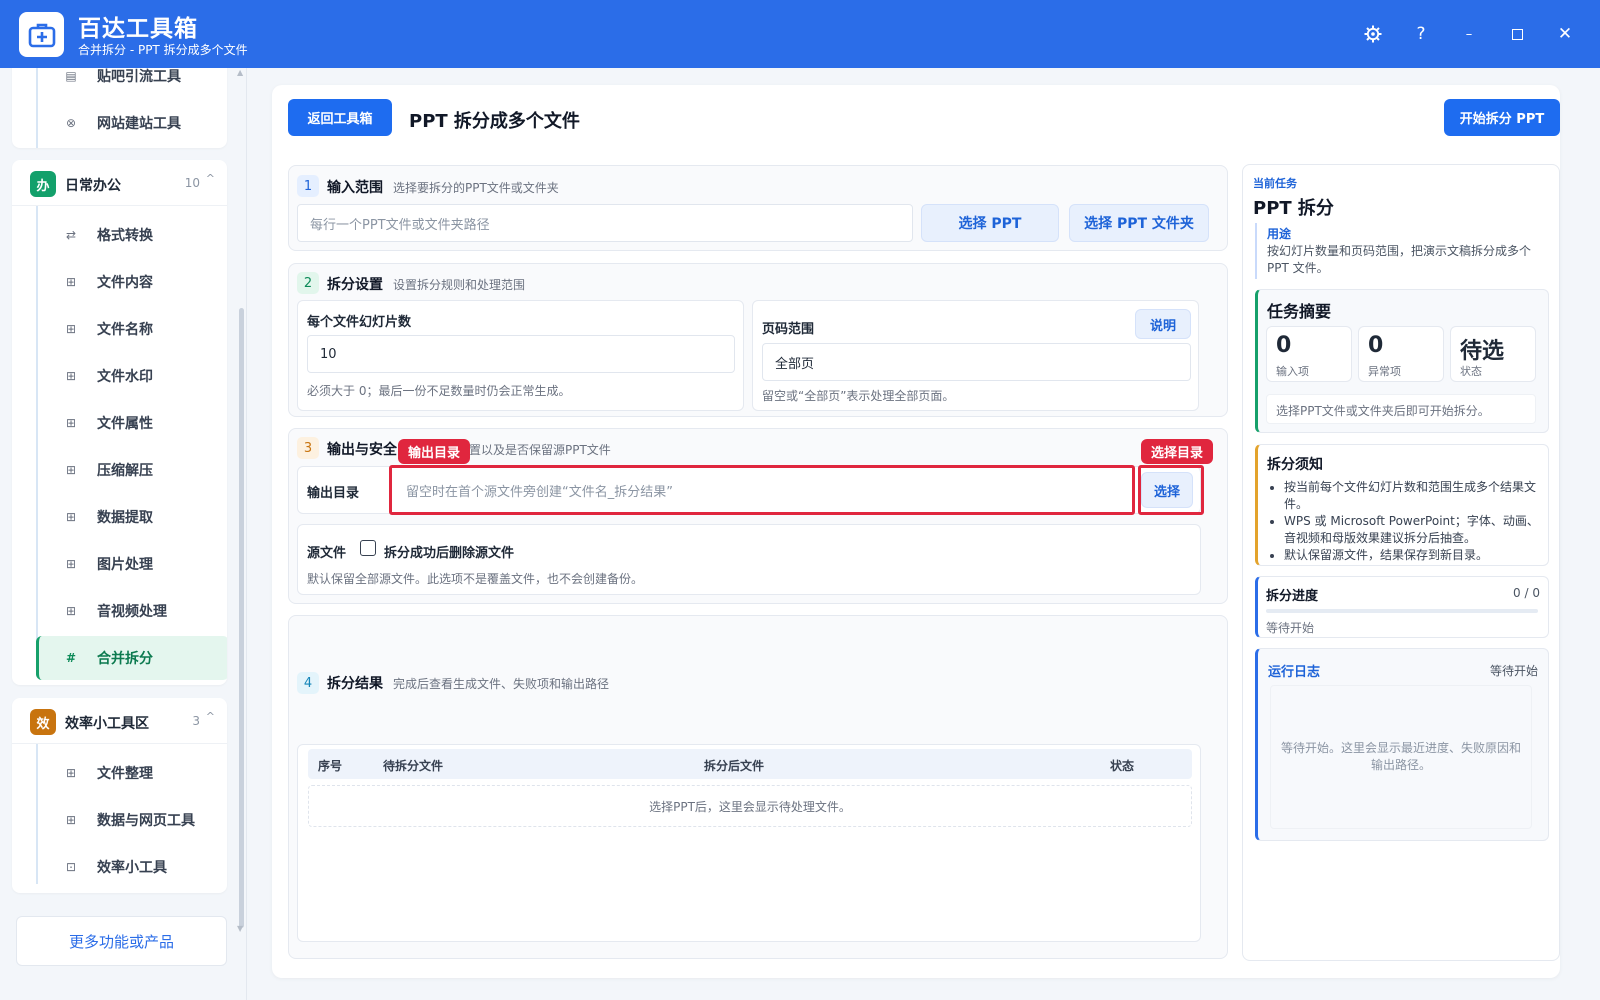 The height and width of the screenshot is (1000, 1600). I want to click on col-status: 状态, so click(1122, 766).